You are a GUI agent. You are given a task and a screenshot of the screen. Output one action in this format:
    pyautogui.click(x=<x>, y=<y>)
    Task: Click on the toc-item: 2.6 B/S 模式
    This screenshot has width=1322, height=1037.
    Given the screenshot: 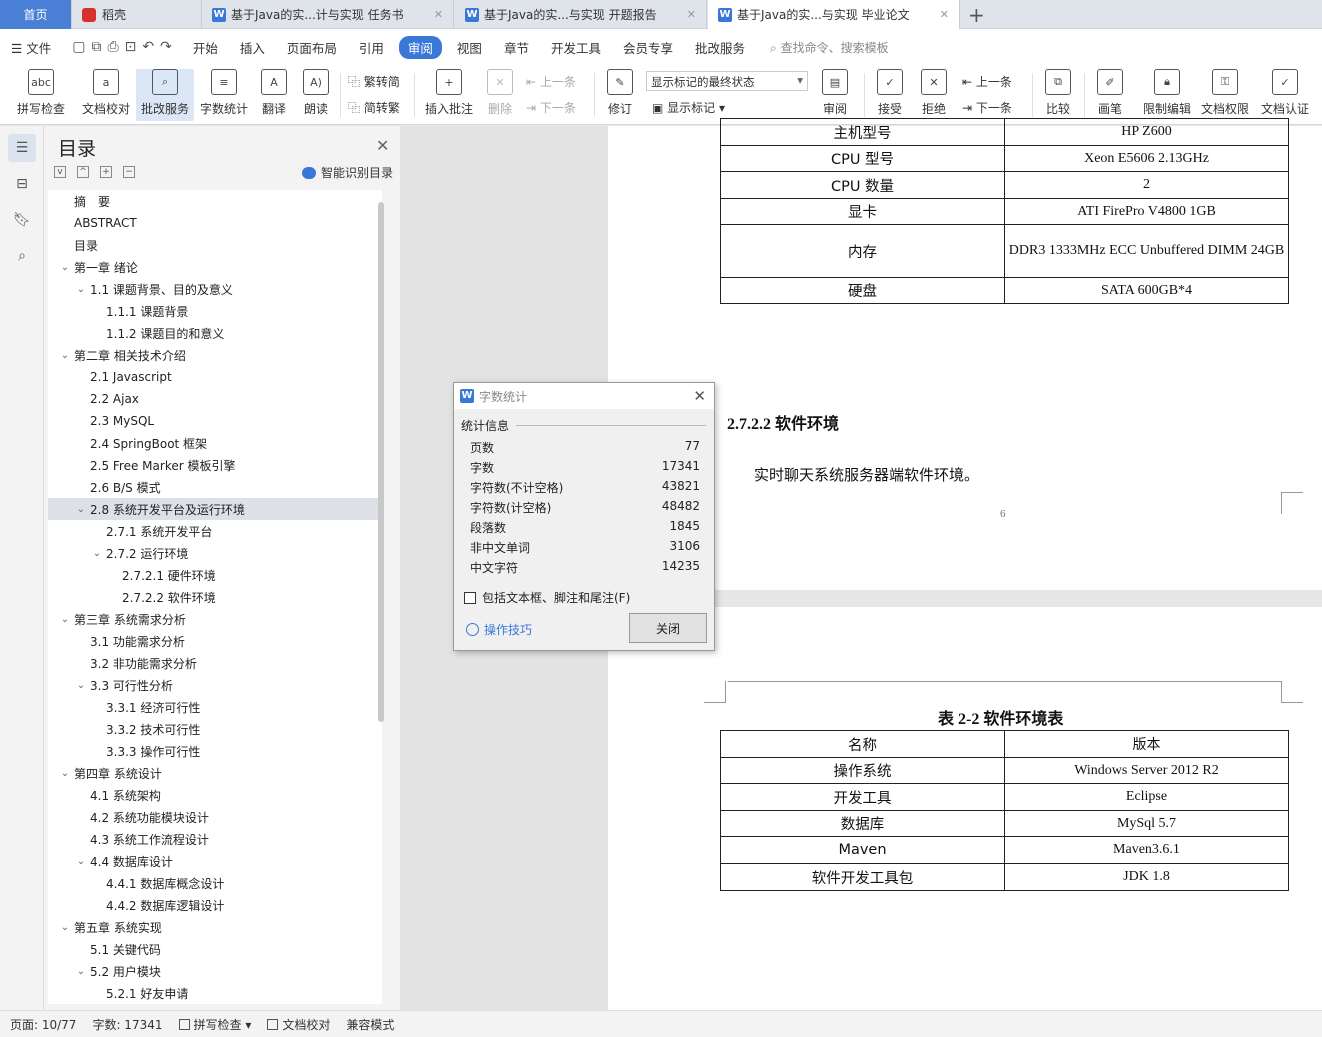 What is the action you would take?
    pyautogui.click(x=215, y=487)
    